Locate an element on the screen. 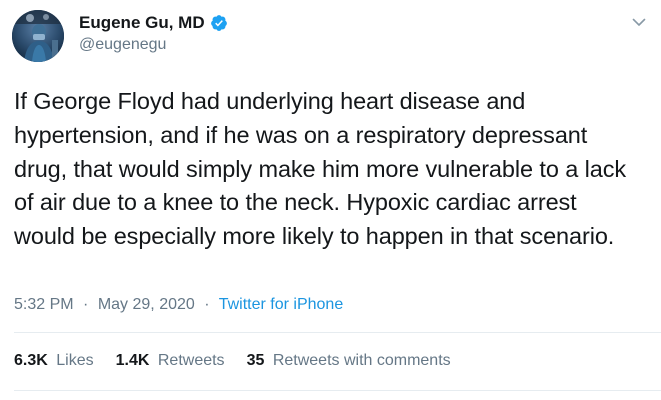  retweets-stat: 1.4K Retweets is located at coordinates (170, 361).